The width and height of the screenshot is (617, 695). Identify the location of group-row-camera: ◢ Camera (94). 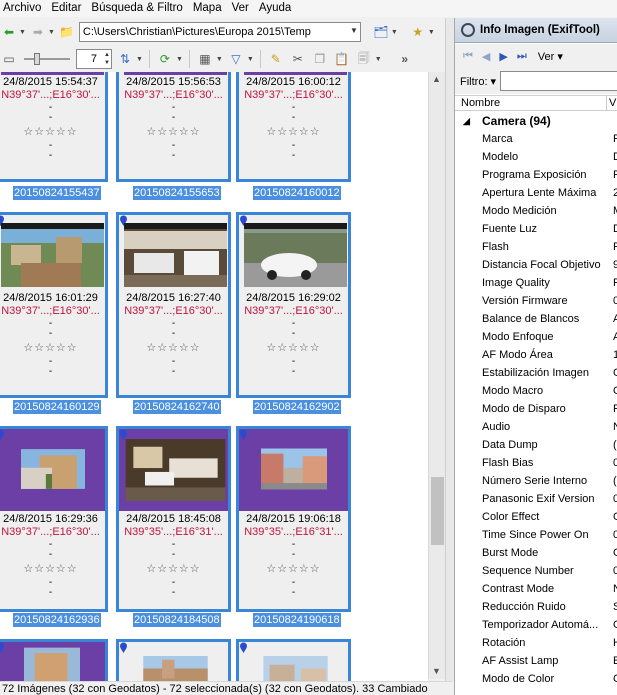
(536, 121).